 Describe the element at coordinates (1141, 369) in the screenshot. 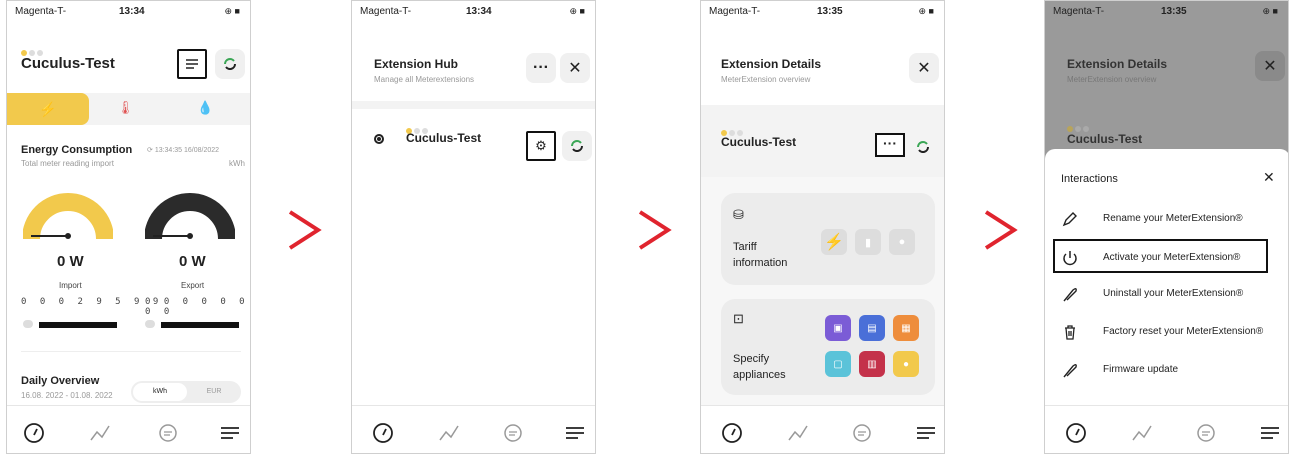

I see `firmware-update-label: Firmware update` at that location.